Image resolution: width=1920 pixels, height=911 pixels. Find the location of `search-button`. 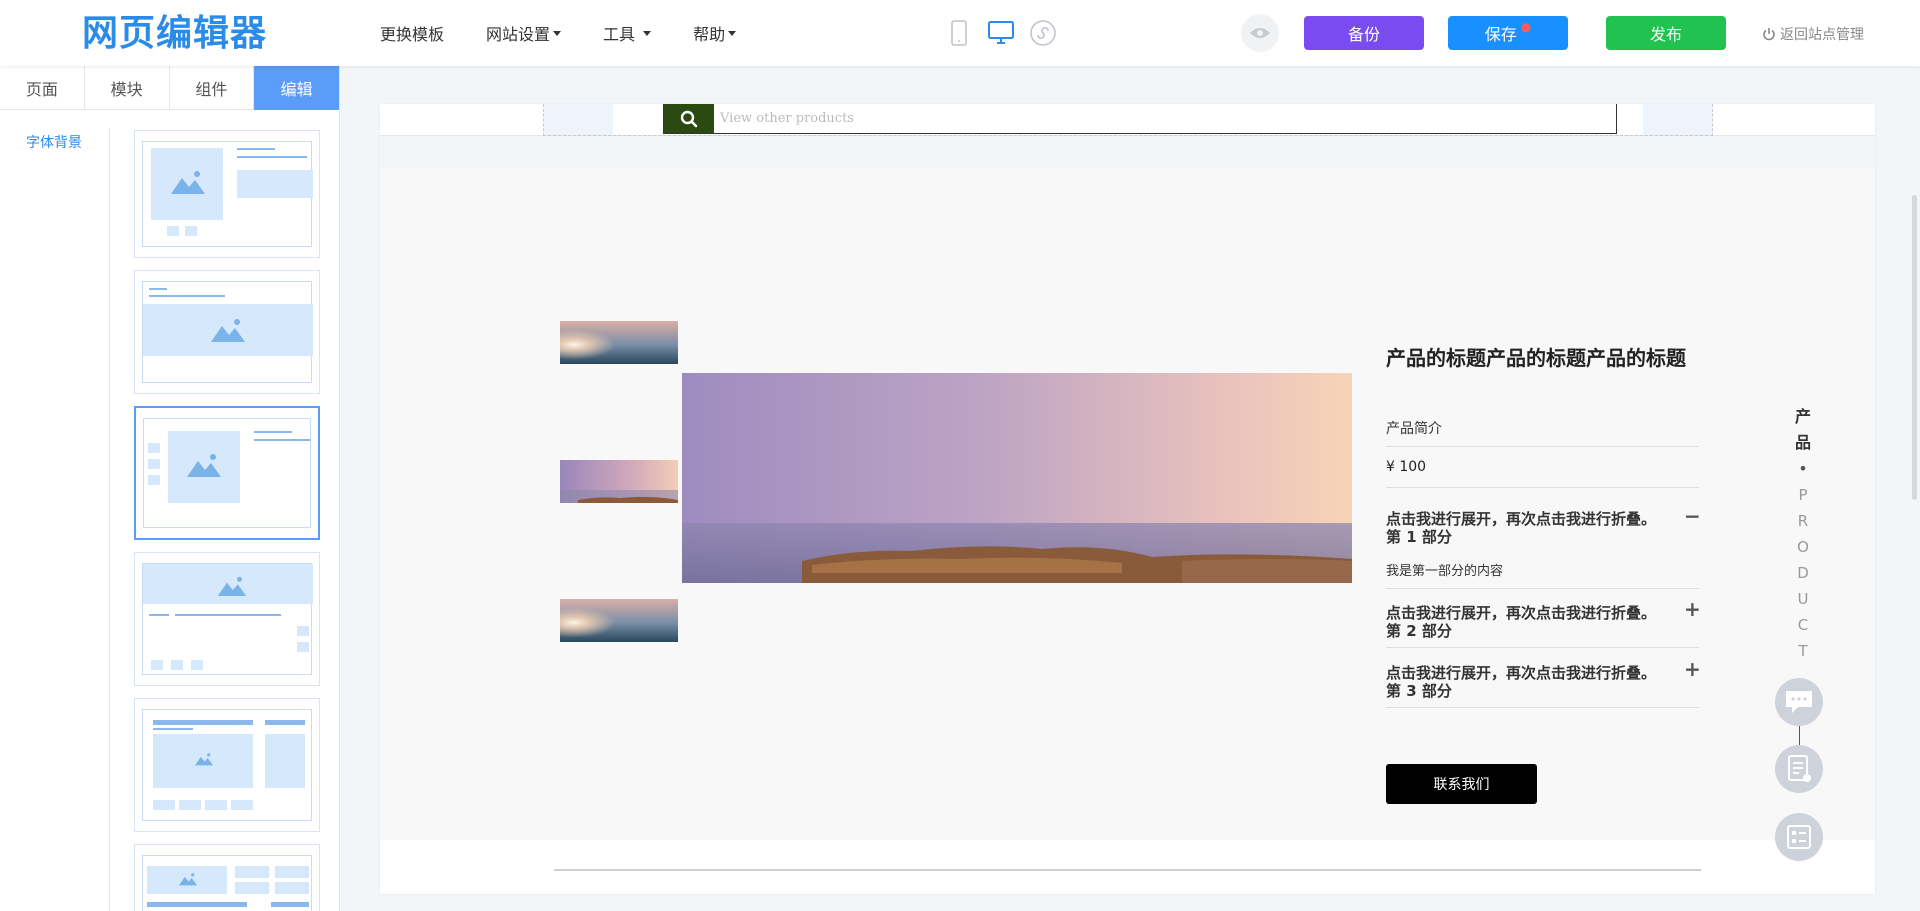

search-button is located at coordinates (689, 118).